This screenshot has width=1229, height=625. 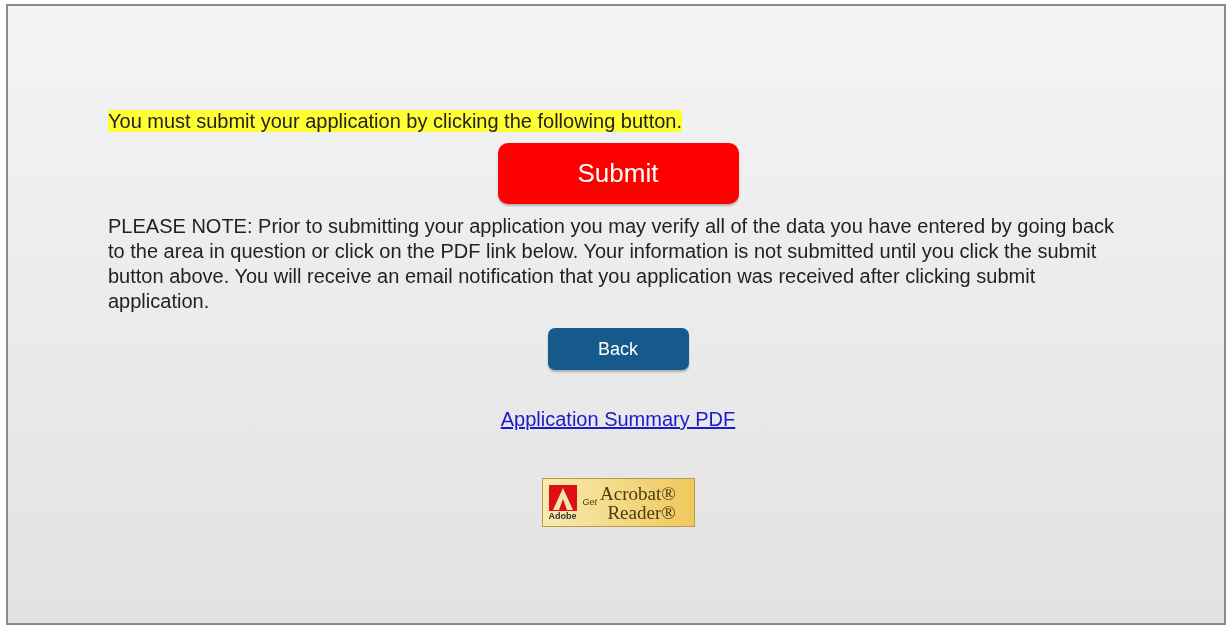 What do you see at coordinates (589, 502) in the screenshot?
I see `get-label: Get` at bounding box center [589, 502].